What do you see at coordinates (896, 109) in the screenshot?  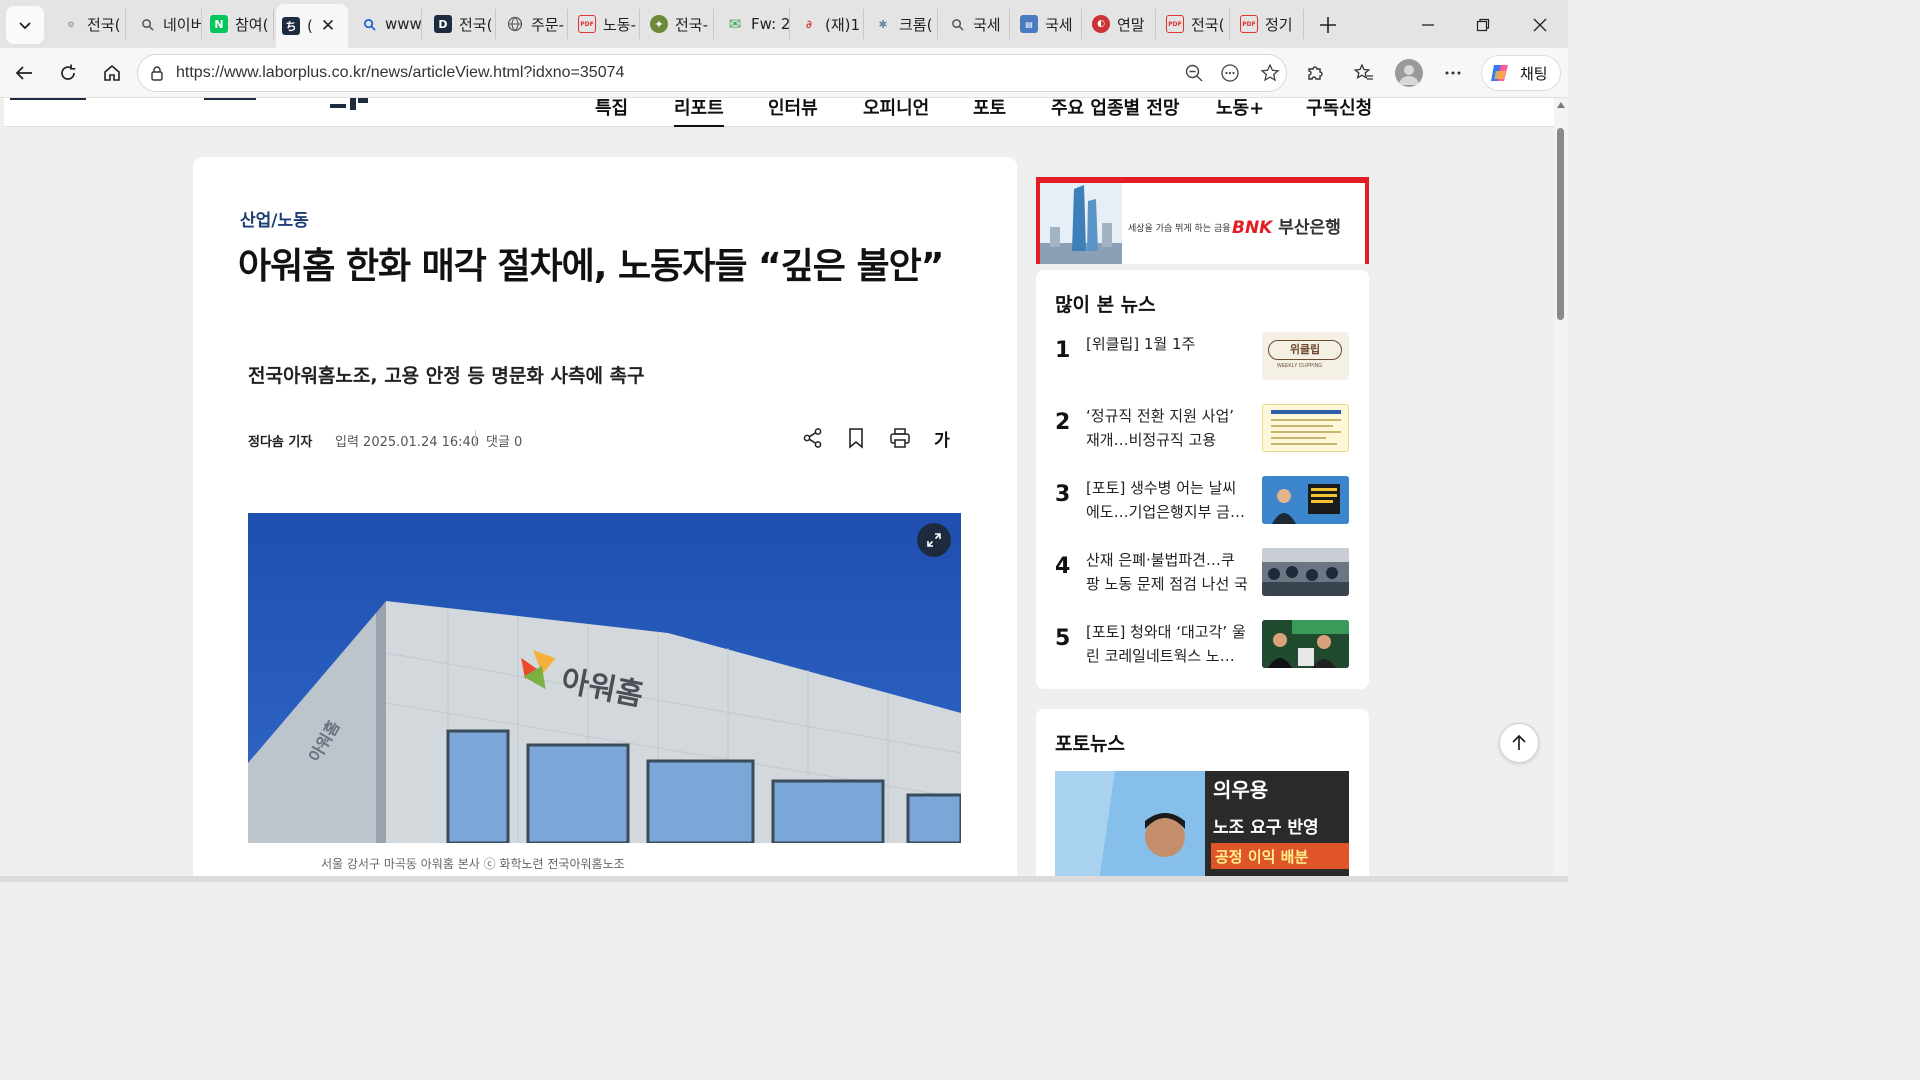 I see `nav-link-opinion: 오피니언` at bounding box center [896, 109].